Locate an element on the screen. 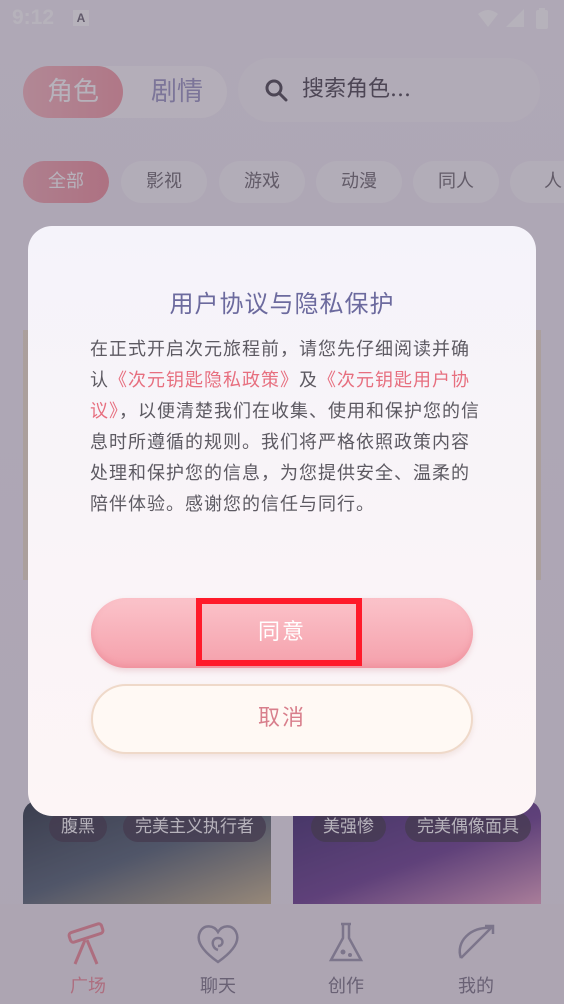 This screenshot has width=564, height=1004. privacy-policy-link: 《次元钥匙隐私政策》 is located at coordinates (204, 380).